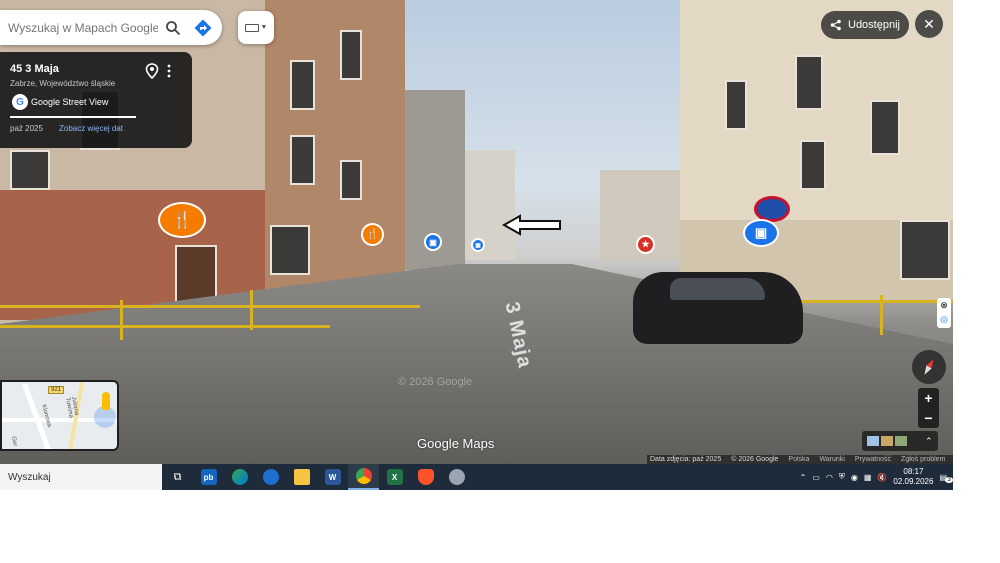 This screenshot has height=563, width=1000. Describe the element at coordinates (169, 71) in the screenshot. I see `more-options-icon` at that location.